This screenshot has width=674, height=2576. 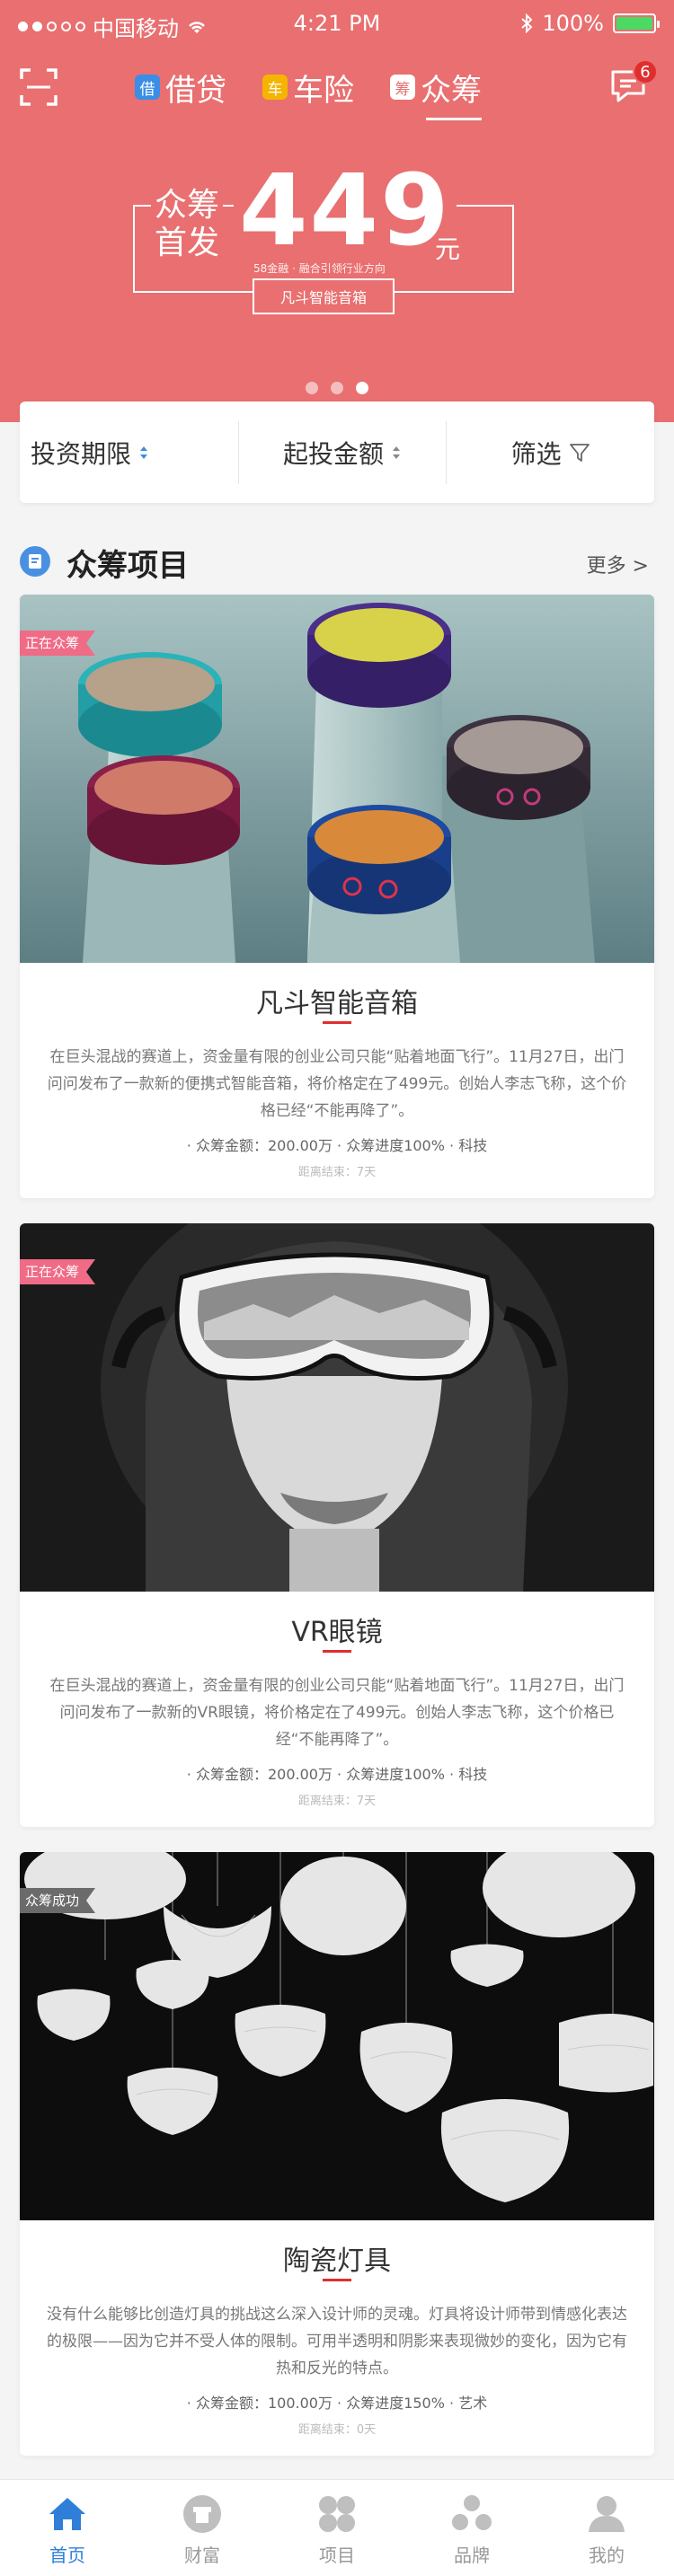 I want to click on grid-icon, so click(x=337, y=2514).